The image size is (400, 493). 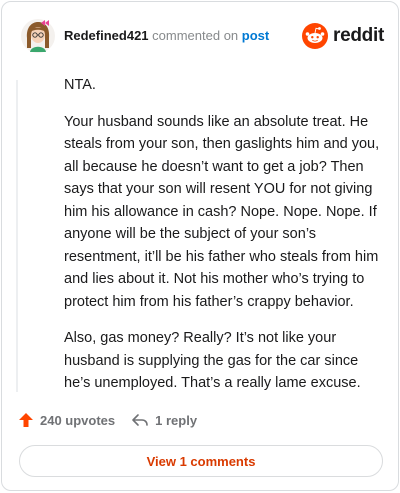 What do you see at coordinates (176, 420) in the screenshot?
I see `reply-count: 1 reply` at bounding box center [176, 420].